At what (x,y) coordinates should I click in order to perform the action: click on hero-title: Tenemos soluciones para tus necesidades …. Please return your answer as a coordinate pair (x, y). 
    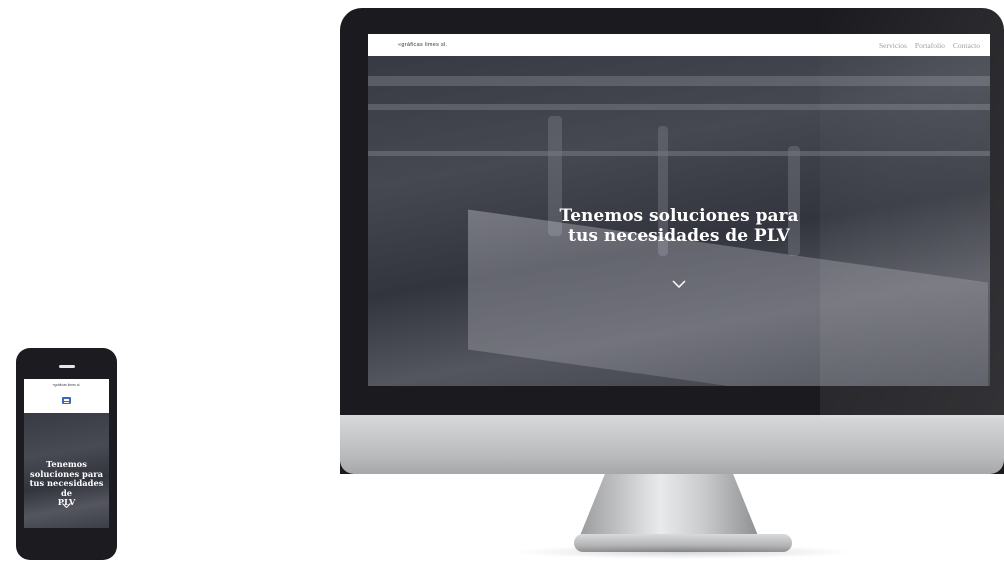
    Looking at the image, I should click on (679, 226).